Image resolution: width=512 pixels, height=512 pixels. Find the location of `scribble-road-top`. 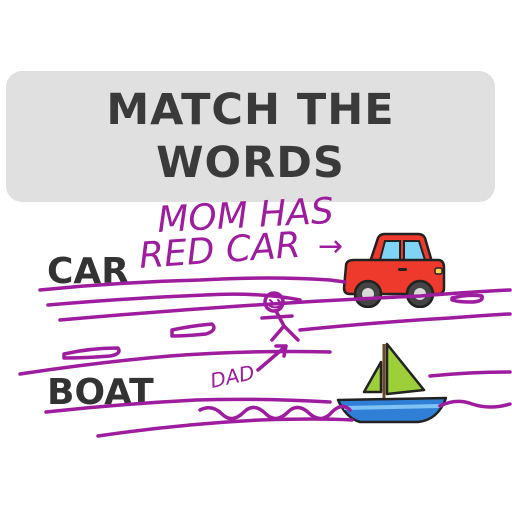

scribble-road-top is located at coordinates (192, 284).